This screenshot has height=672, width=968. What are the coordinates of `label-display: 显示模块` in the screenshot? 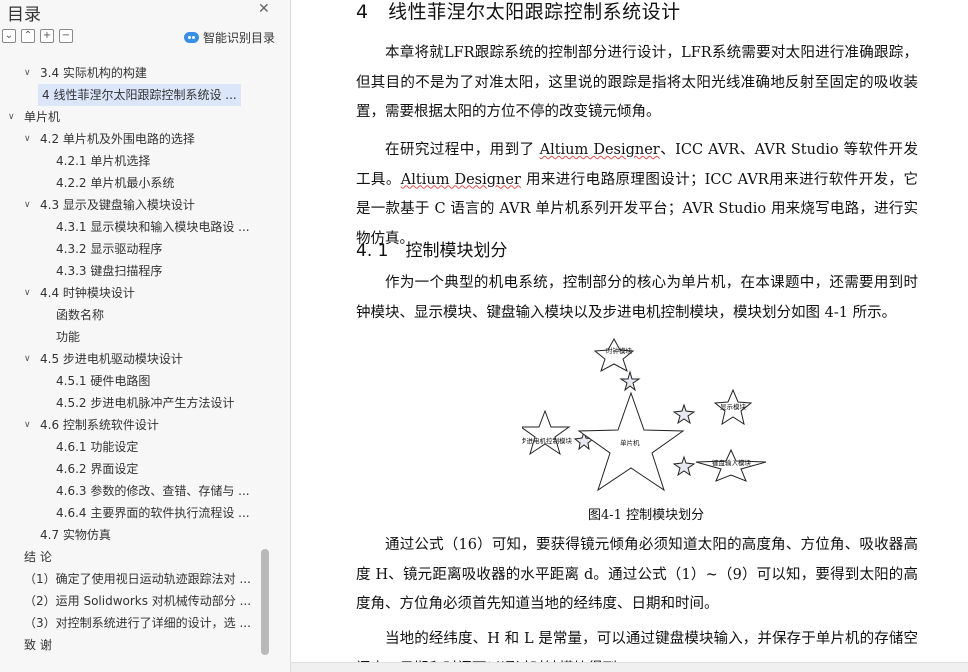 It's located at (733, 406).